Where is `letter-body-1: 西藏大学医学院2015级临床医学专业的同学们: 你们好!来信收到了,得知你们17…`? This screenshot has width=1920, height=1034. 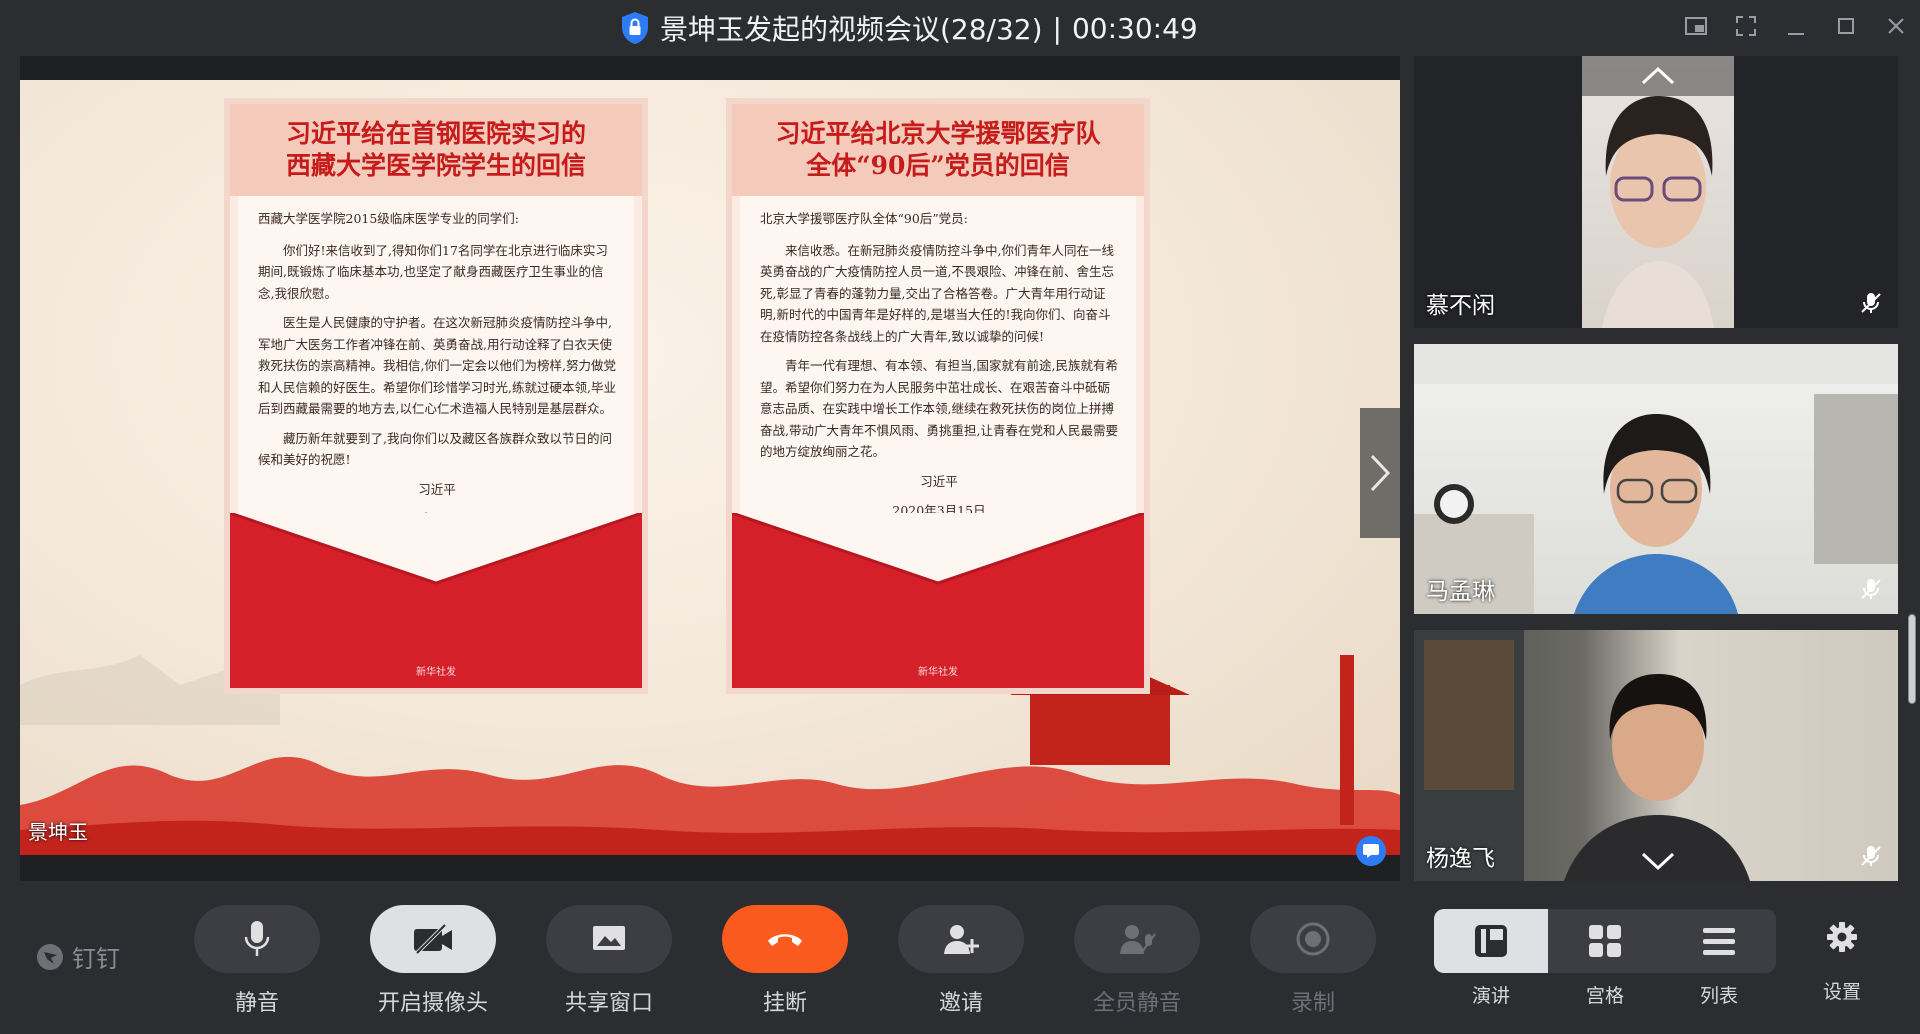 letter-body-1: 西藏大学医学院2015级临床医学专业的同学们: 你们好!来信收到了,得知你们17… is located at coordinates (437, 373).